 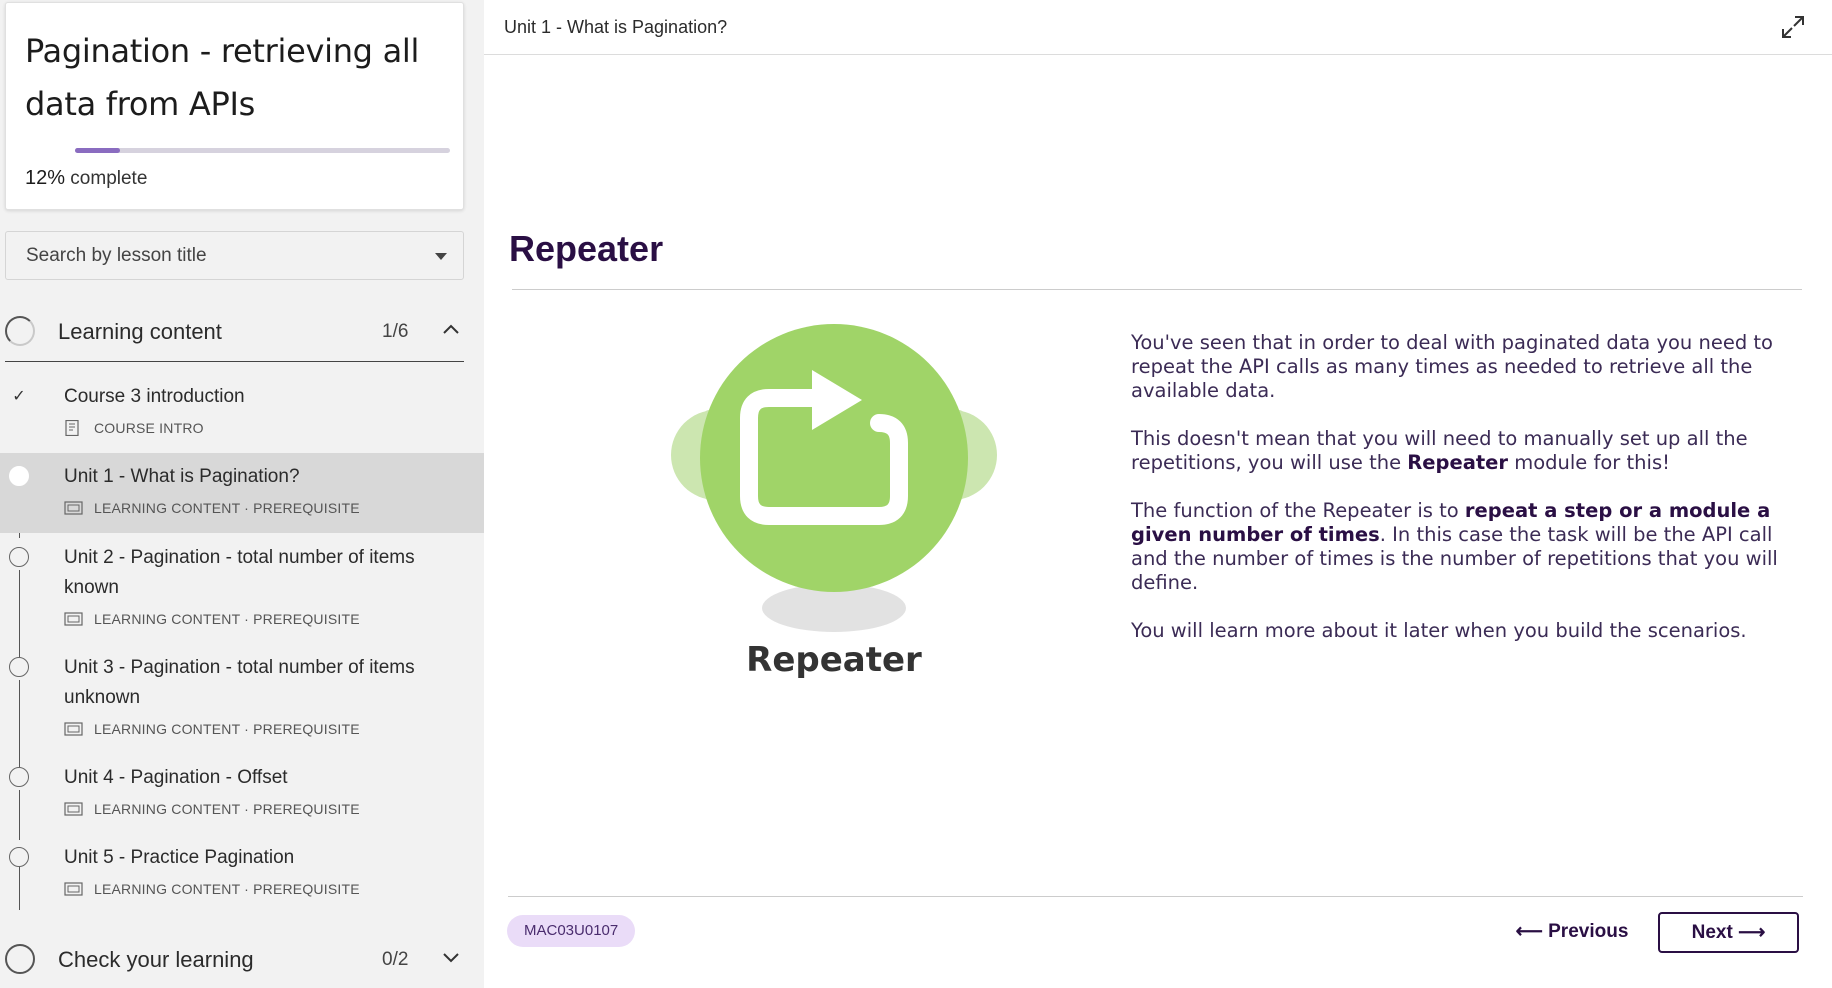 What do you see at coordinates (395, 959) in the screenshot?
I see `section-count: 0/2` at bounding box center [395, 959].